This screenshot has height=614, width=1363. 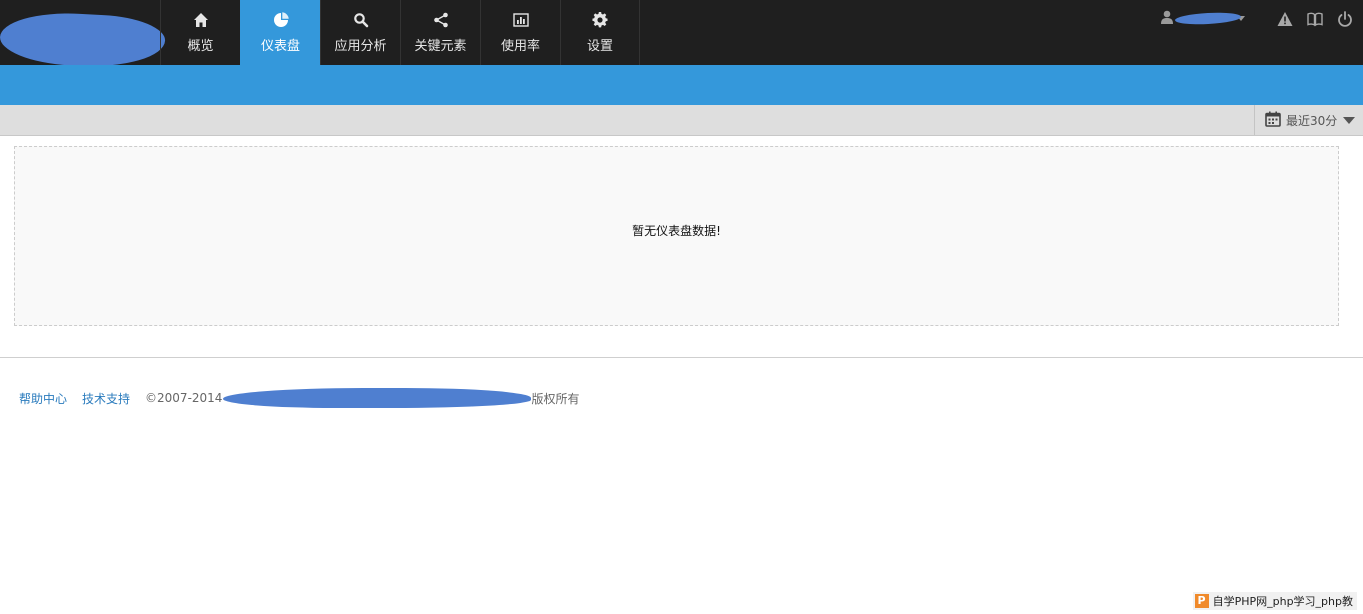 I want to click on help-center-link: 帮助中心, so click(x=43, y=398).